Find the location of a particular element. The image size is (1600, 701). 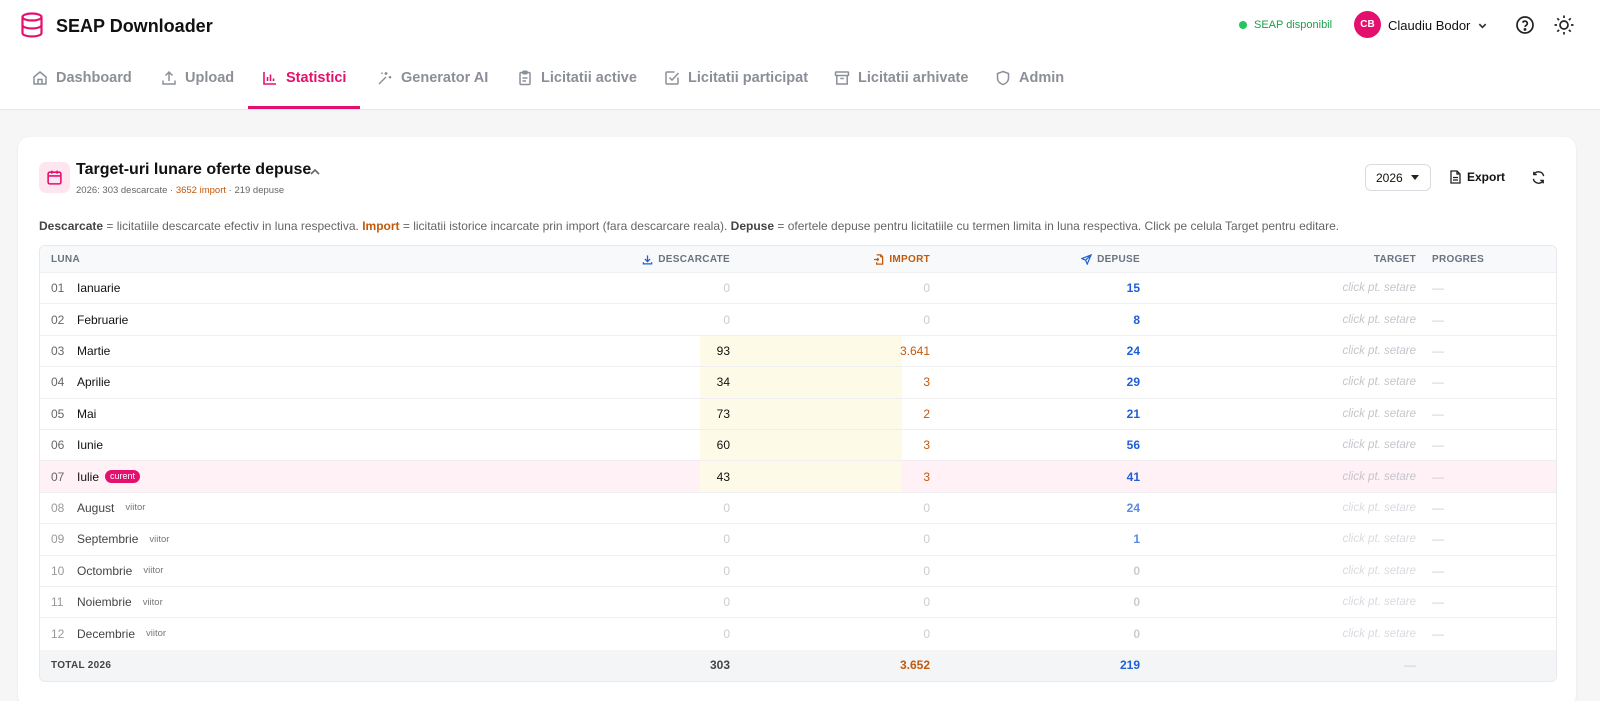

month-number: 10 is located at coordinates (58, 570).